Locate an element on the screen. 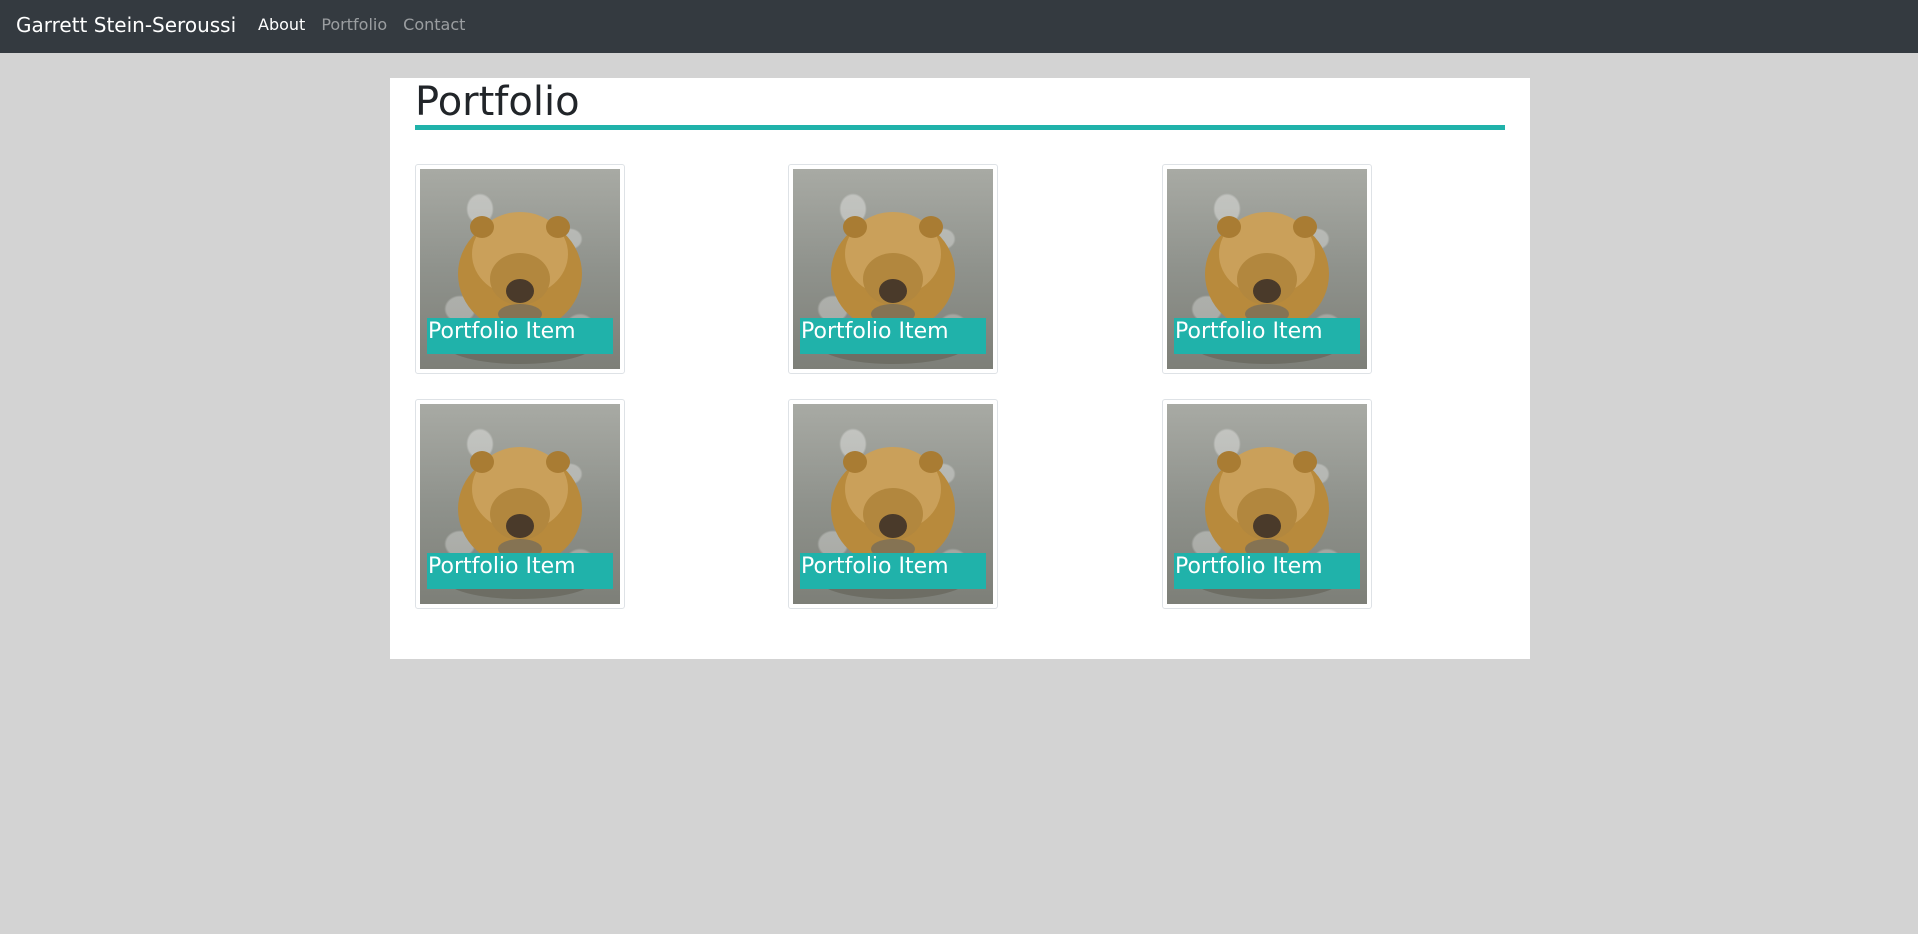  page-title: Portfolio is located at coordinates (497, 102).